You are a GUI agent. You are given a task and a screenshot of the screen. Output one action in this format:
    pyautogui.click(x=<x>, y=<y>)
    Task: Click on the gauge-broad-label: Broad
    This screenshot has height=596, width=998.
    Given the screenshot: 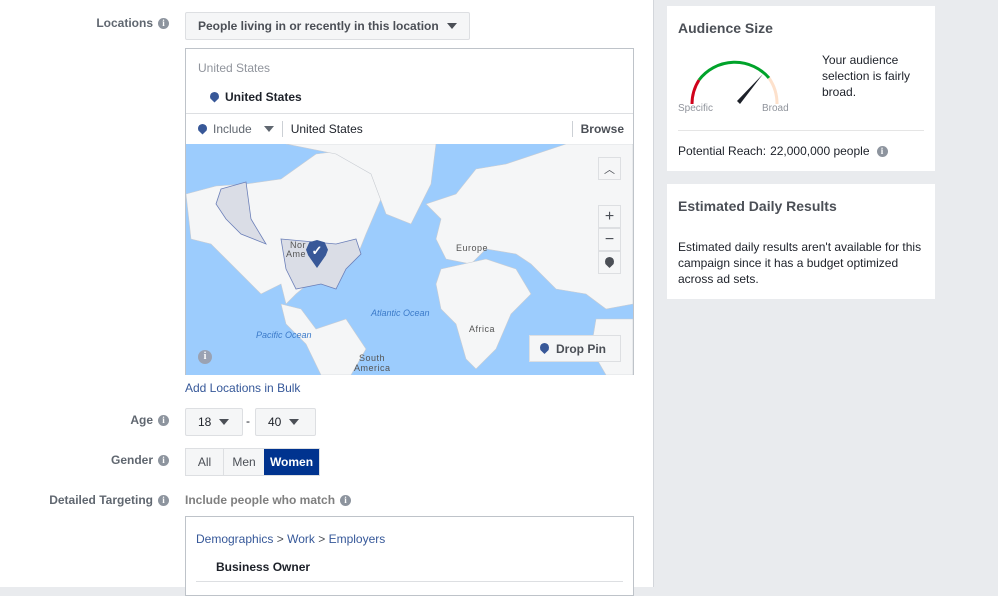 What is the action you would take?
    pyautogui.click(x=775, y=108)
    